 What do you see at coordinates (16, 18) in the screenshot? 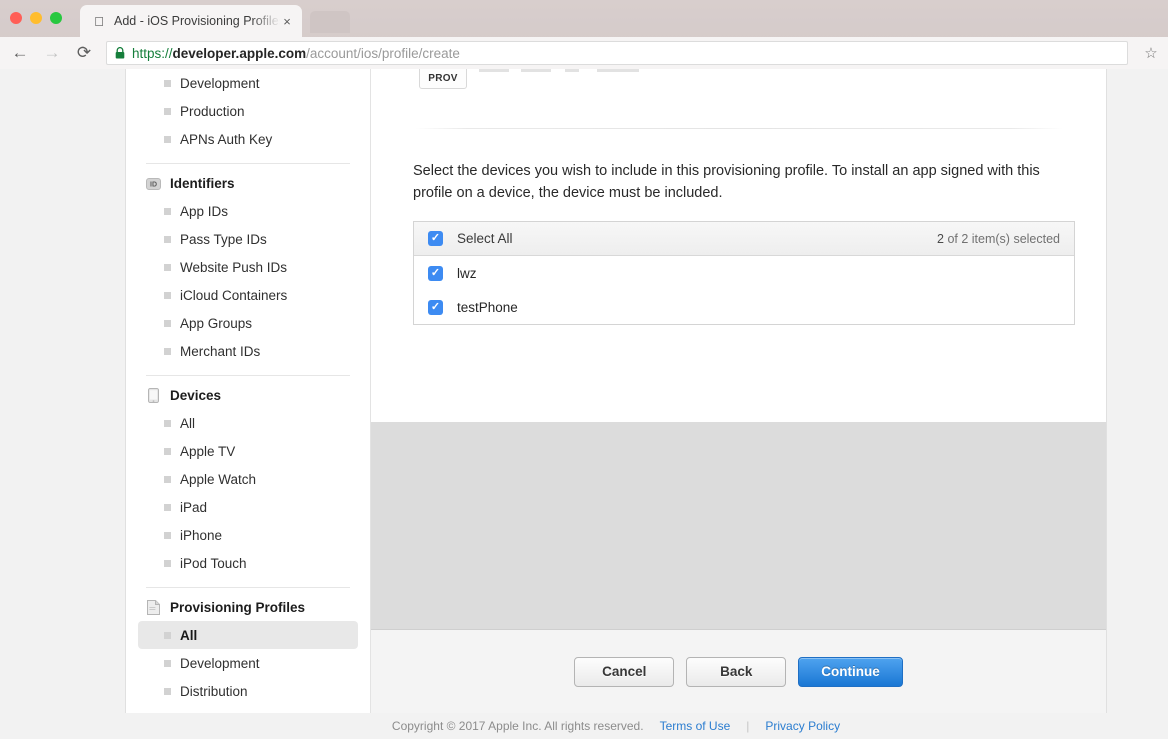
I see `window-close-button` at bounding box center [16, 18].